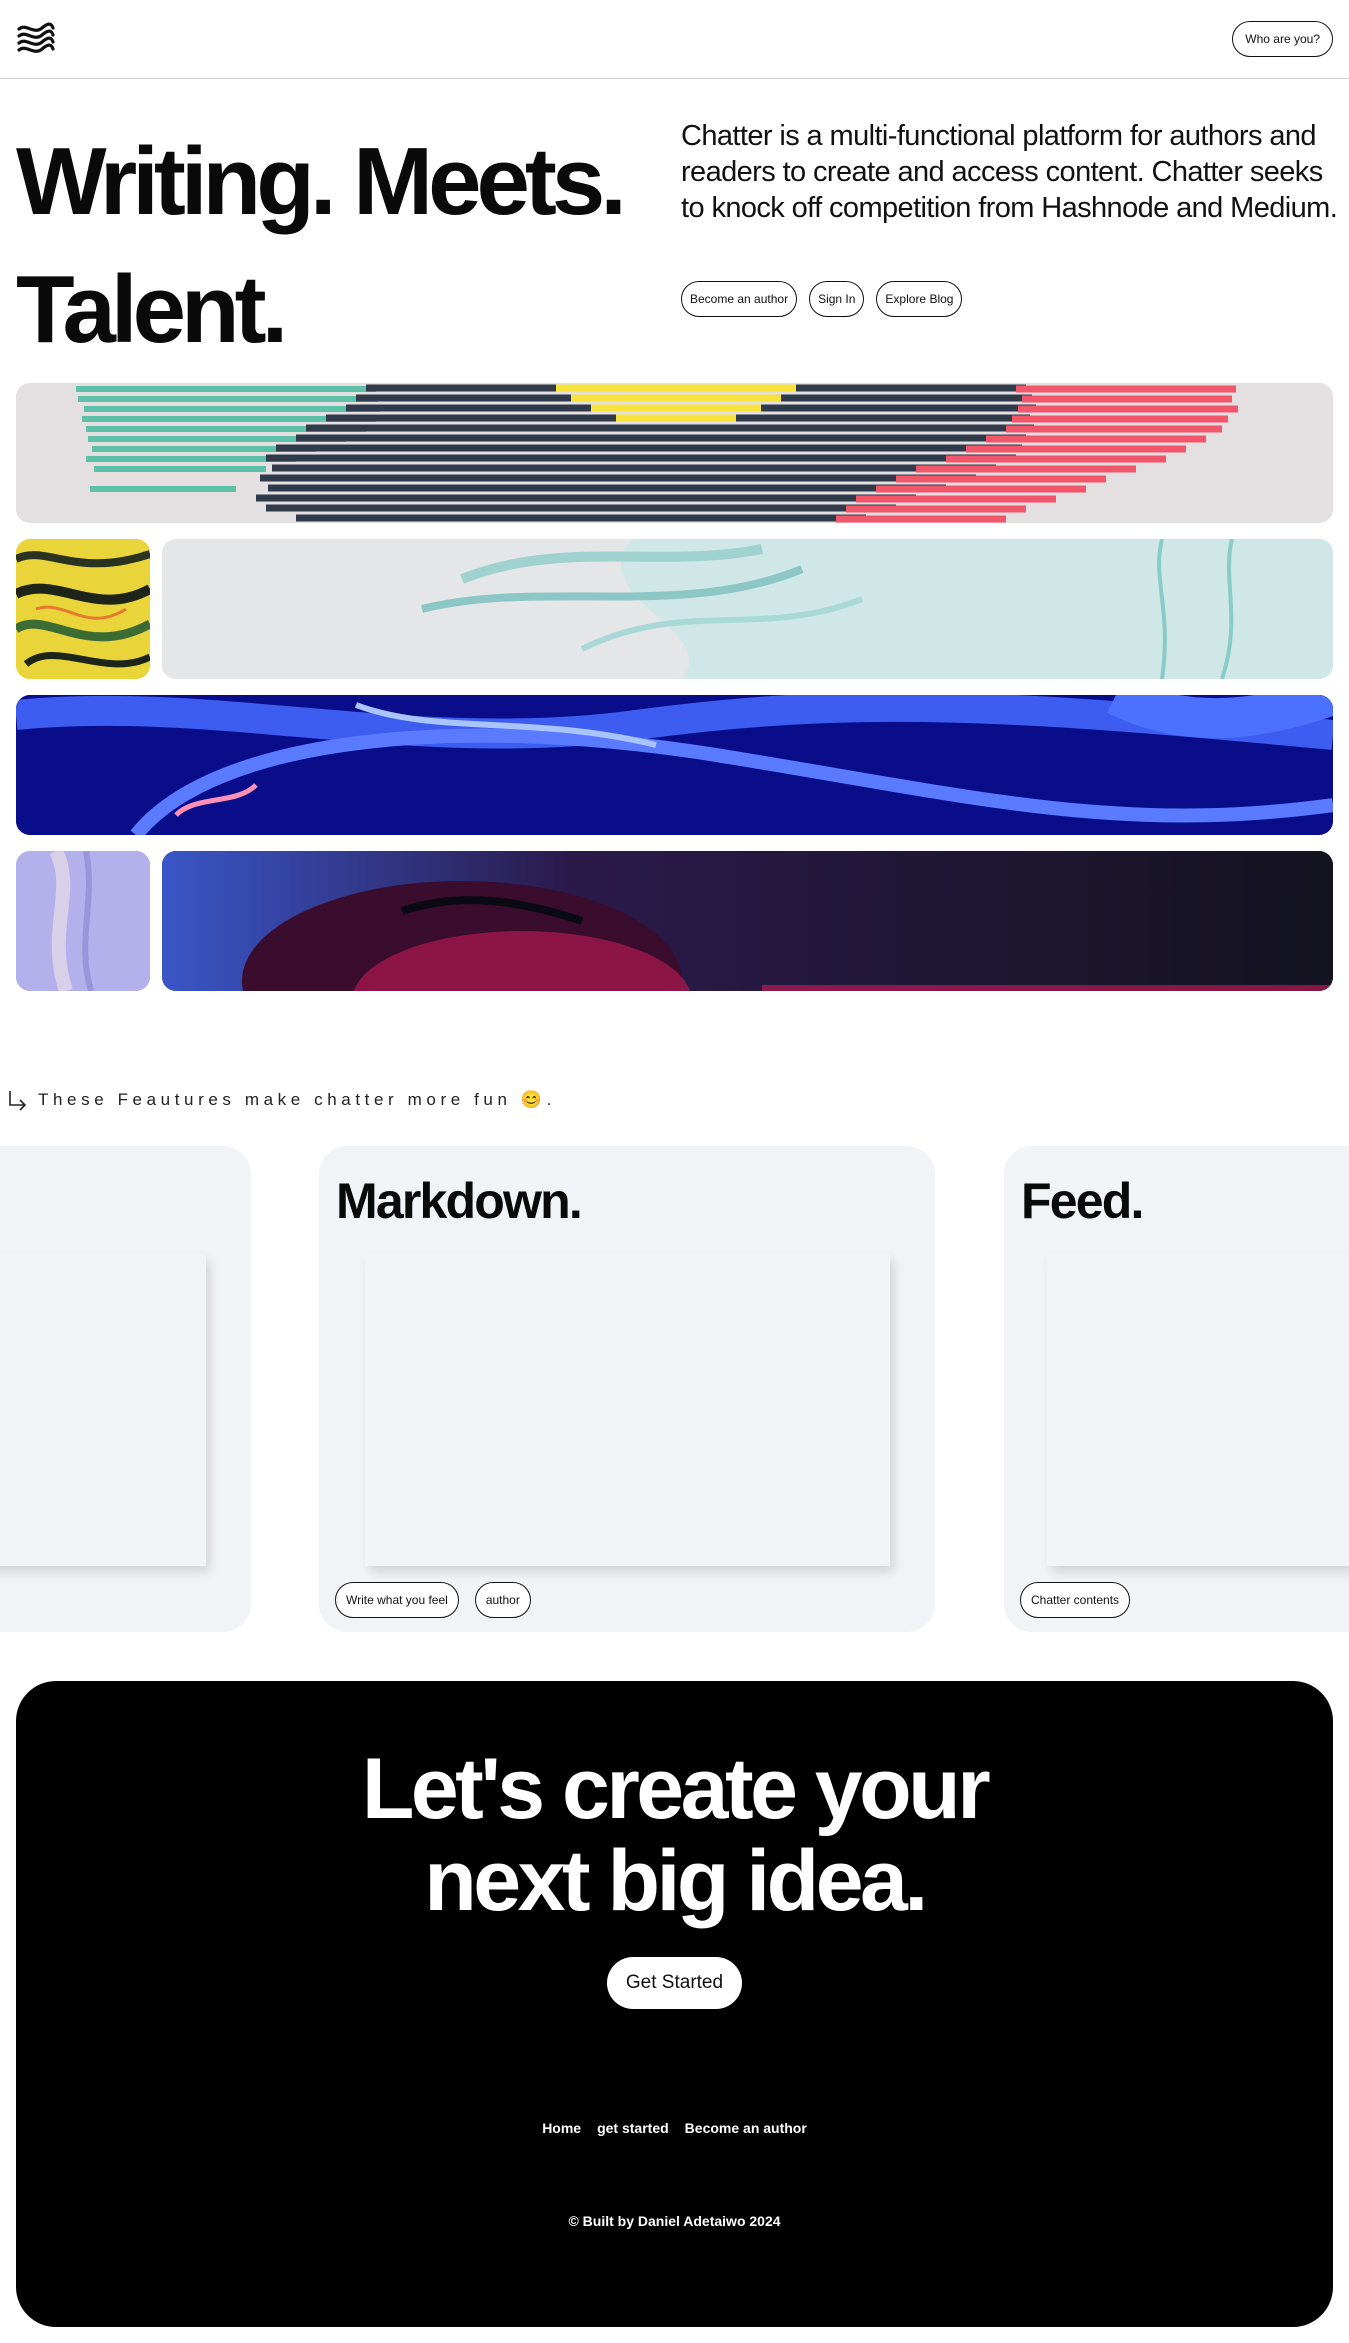 The width and height of the screenshot is (1349, 2343). What do you see at coordinates (152, 309) in the screenshot?
I see `hero-title-line-2: Talent.` at bounding box center [152, 309].